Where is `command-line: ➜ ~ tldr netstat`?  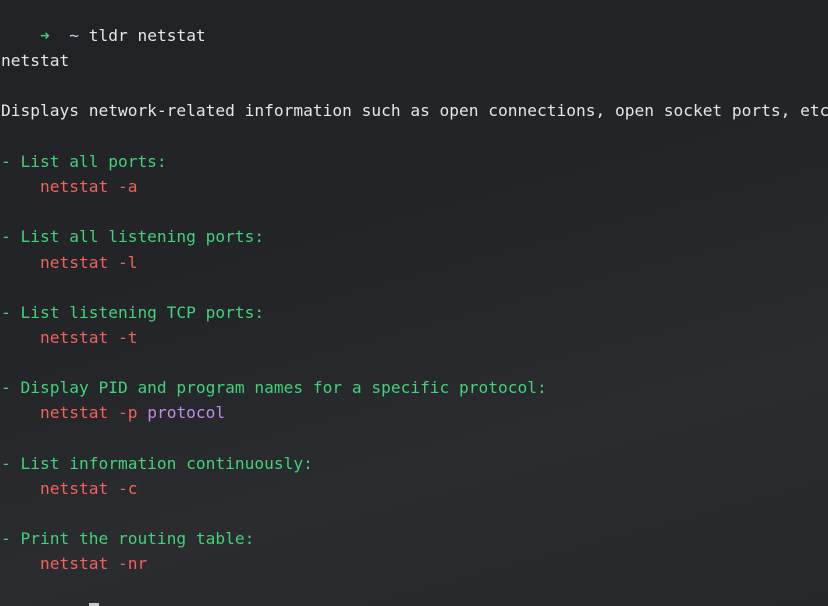 command-line: ➜ ~ tldr netstat is located at coordinates (103, 22).